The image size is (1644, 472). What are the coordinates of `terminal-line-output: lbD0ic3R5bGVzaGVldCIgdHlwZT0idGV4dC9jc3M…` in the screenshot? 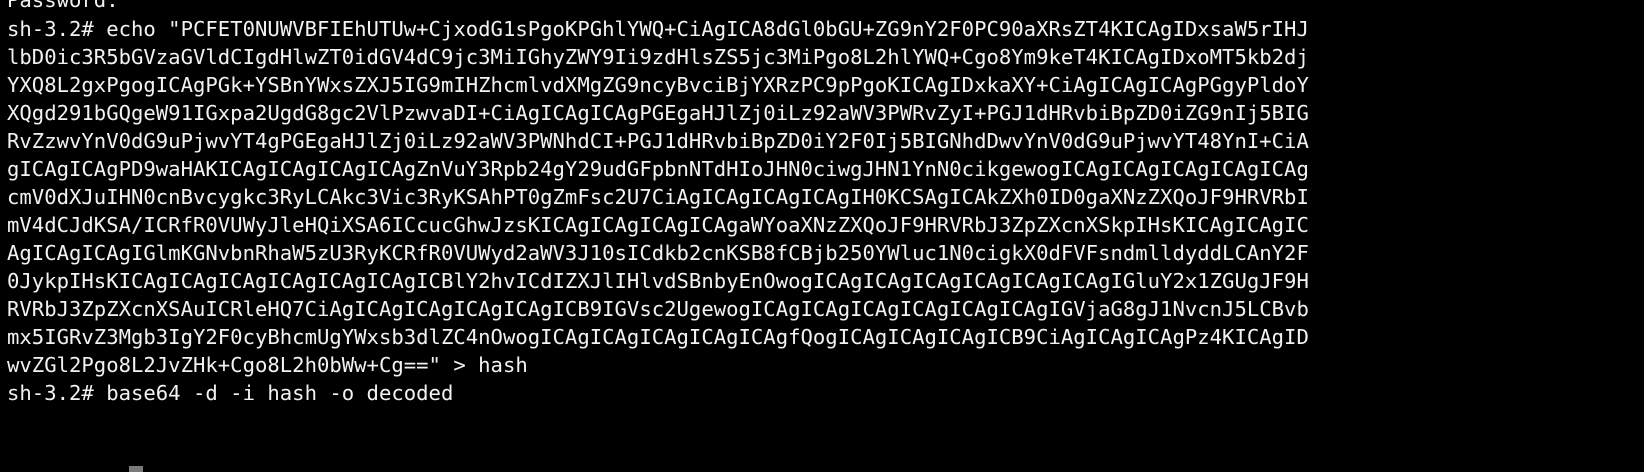 It's located at (658, 57).